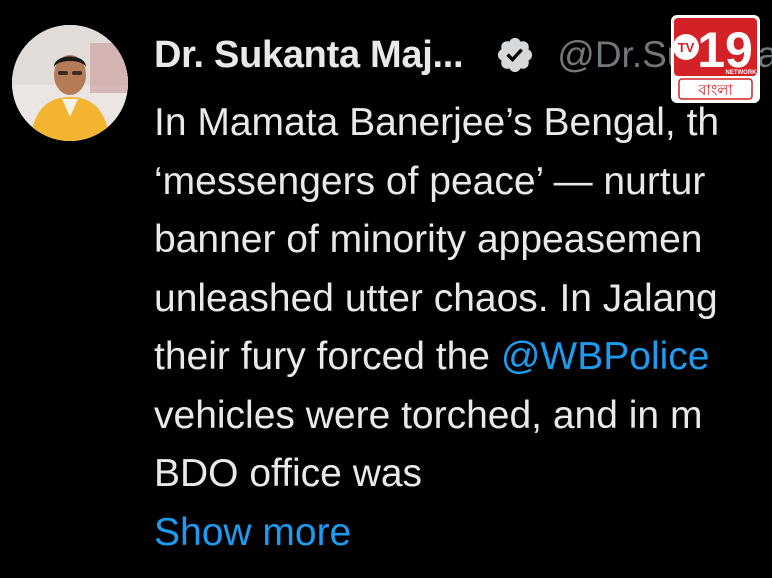 This screenshot has width=772, height=578. Describe the element at coordinates (430, 181) in the screenshot. I see `tweet-line: ‘messengers of peace’ — nurtur` at that location.